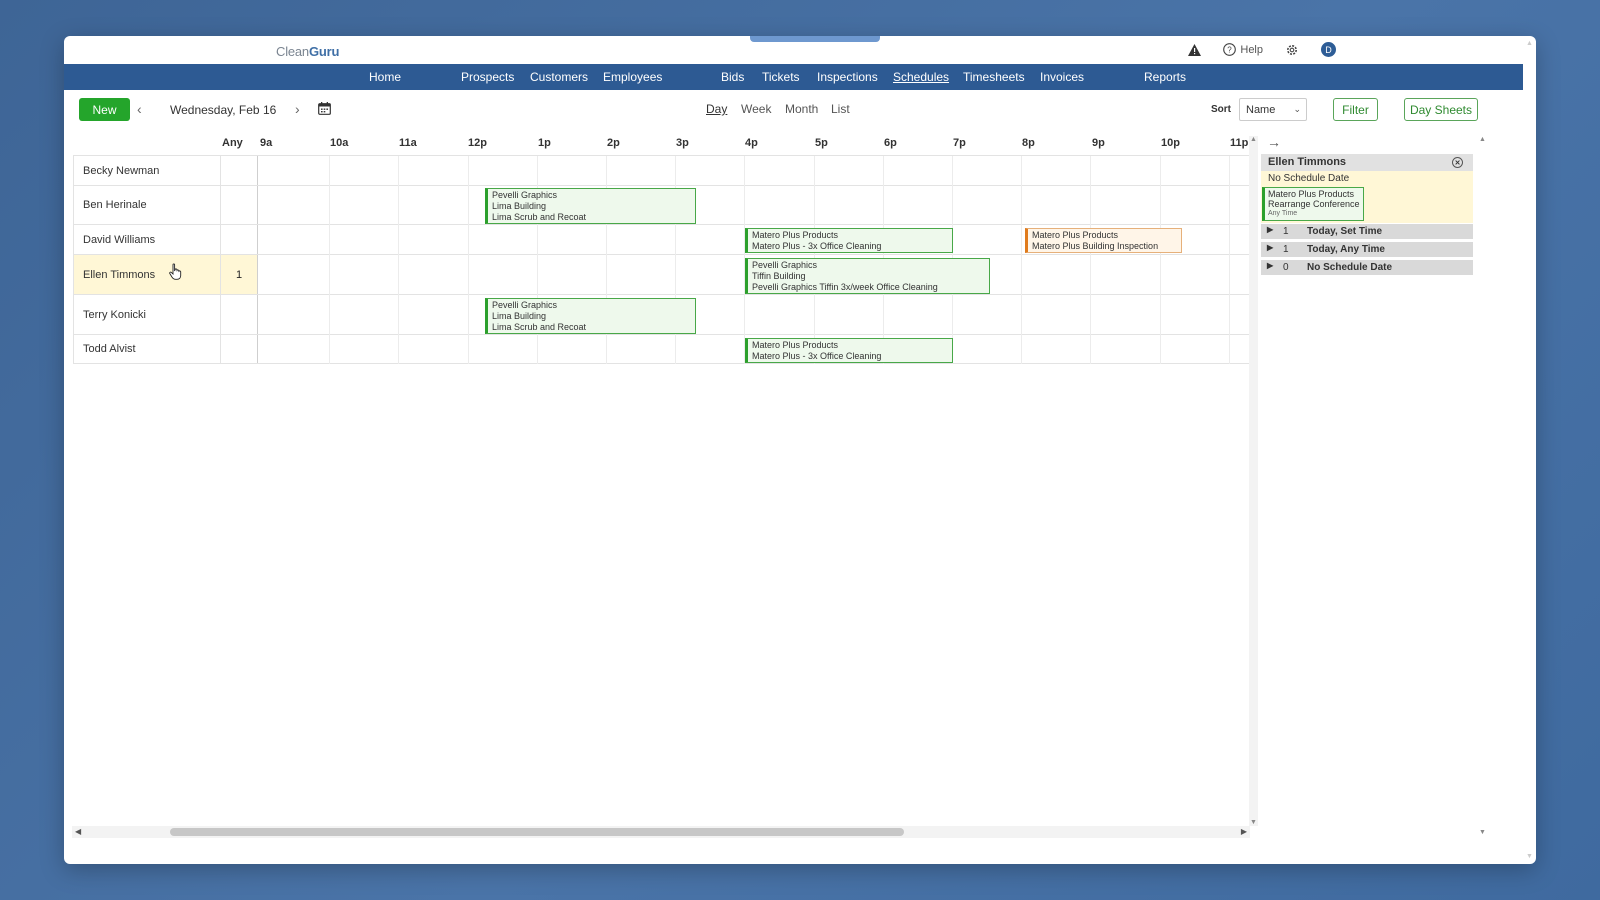 The width and height of the screenshot is (1600, 900). What do you see at coordinates (1345, 231) in the screenshot?
I see `group-label: Today, Set Time` at bounding box center [1345, 231].